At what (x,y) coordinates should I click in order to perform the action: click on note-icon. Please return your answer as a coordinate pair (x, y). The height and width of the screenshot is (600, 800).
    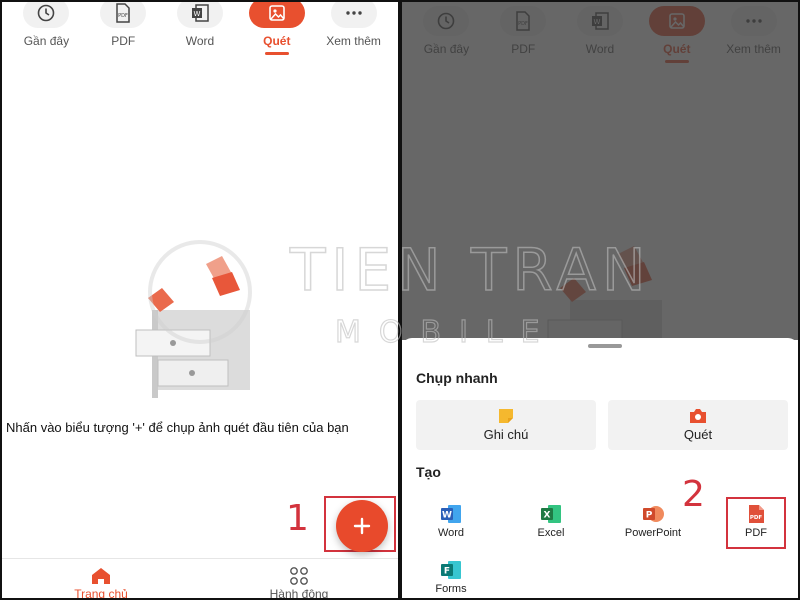
    Looking at the image, I should click on (506, 416).